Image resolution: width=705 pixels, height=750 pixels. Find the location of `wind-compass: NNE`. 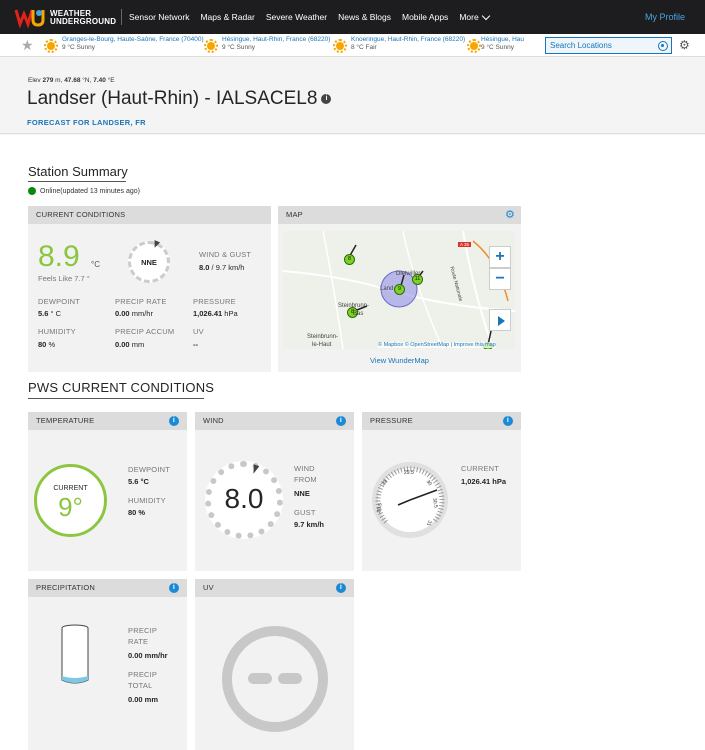

wind-compass: NNE is located at coordinates (149, 261).